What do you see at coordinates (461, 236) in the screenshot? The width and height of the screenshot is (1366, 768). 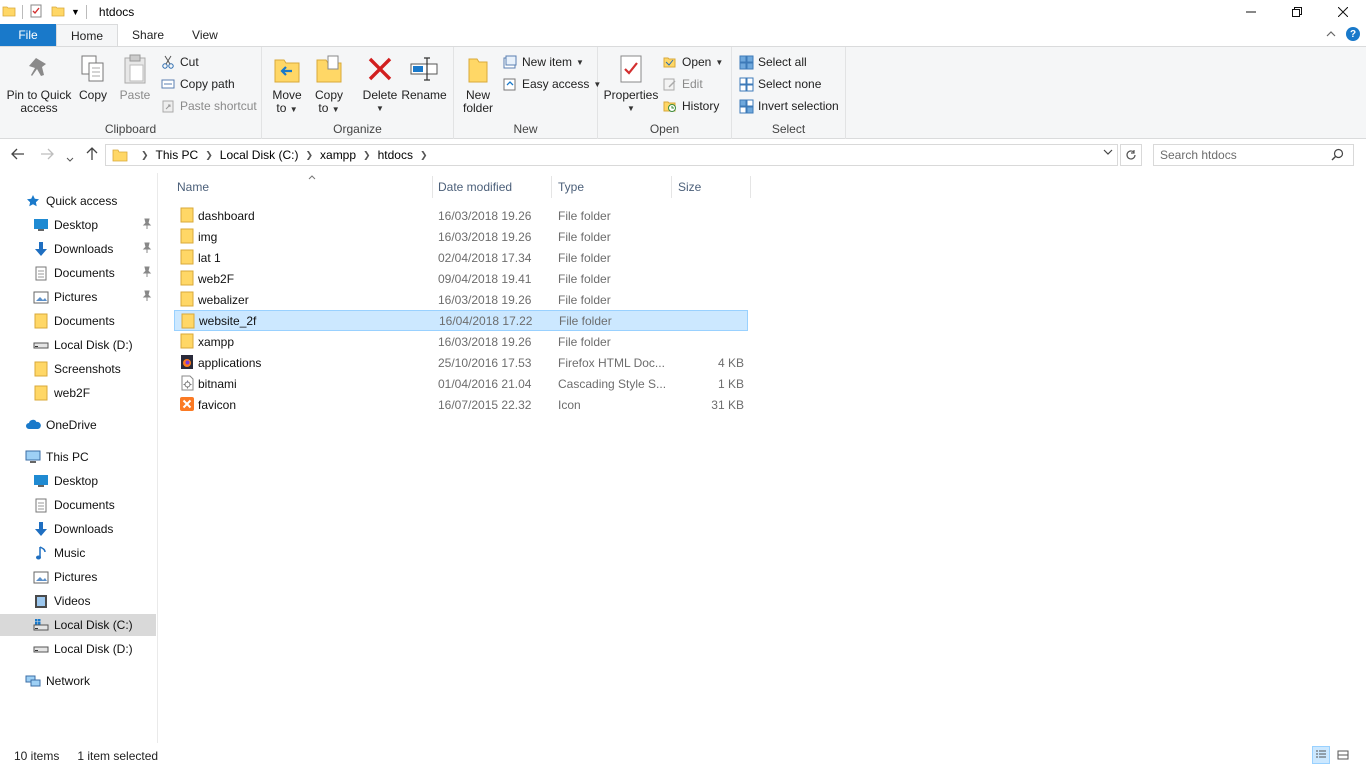 I see `table-row: img 16/03/2018 19.26 File folder` at bounding box center [461, 236].